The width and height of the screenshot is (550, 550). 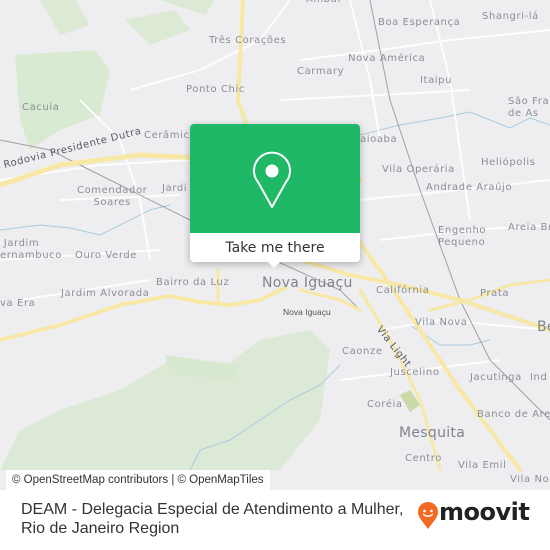 I want to click on place-label: Prata, so click(x=495, y=293).